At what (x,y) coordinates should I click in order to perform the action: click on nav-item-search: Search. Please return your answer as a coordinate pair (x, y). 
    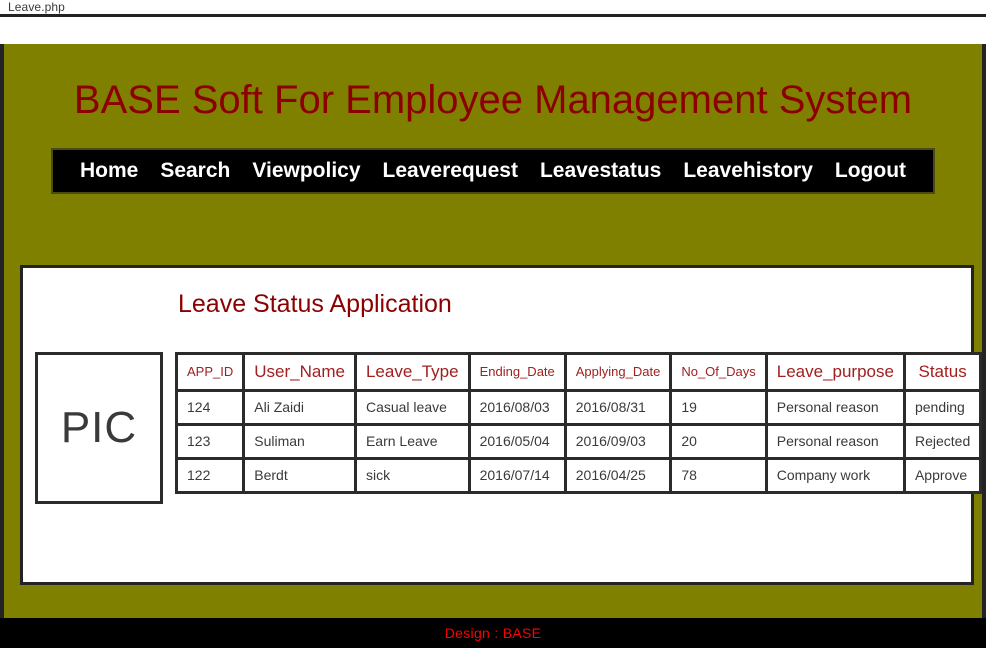
    Looking at the image, I should click on (195, 171).